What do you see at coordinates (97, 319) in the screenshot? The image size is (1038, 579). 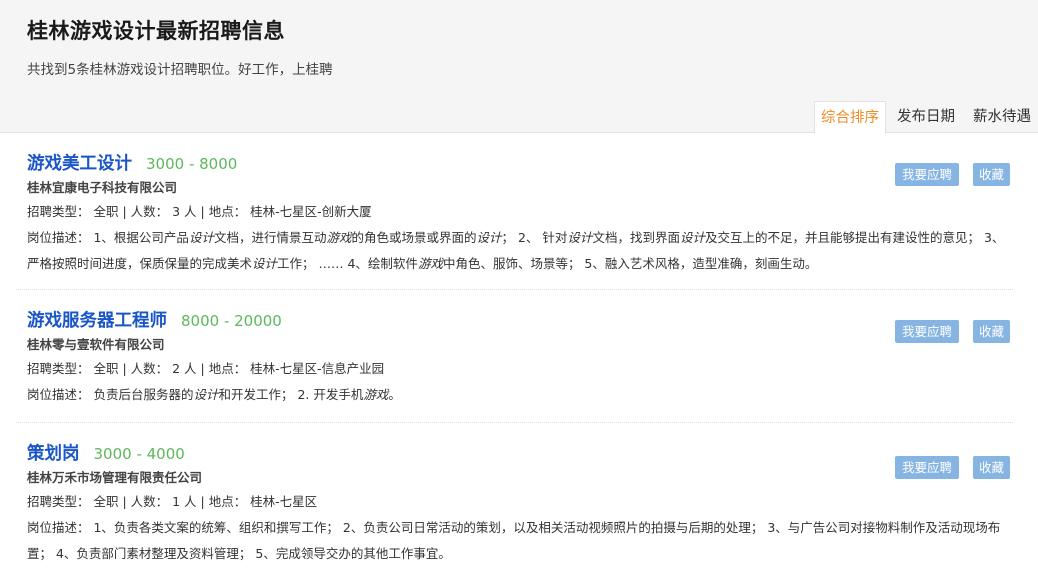 I see `job-title-link: 游戏服务器工程师` at bounding box center [97, 319].